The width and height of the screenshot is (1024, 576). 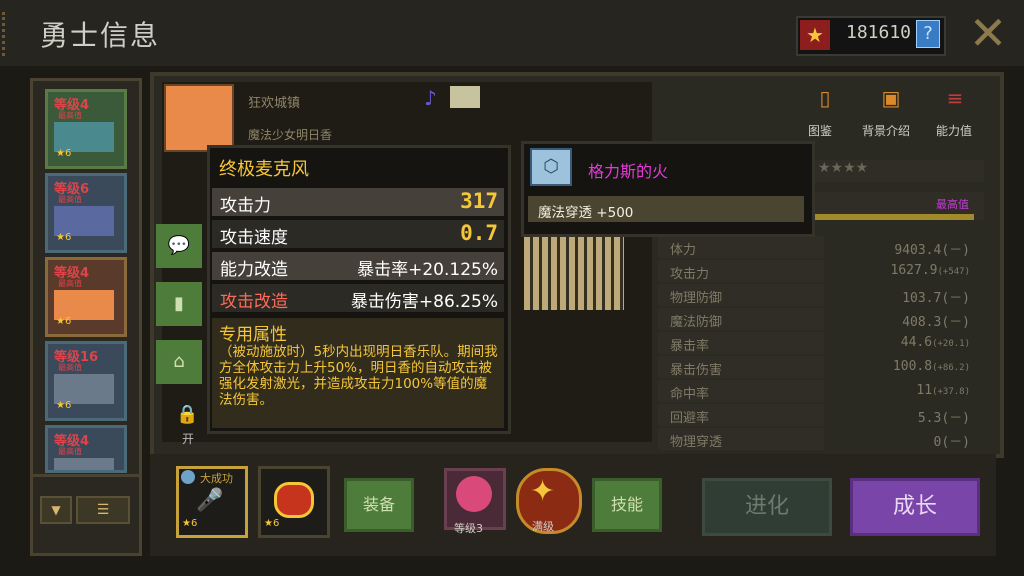 I want to click on ability-label: 能力值, so click(x=954, y=130).